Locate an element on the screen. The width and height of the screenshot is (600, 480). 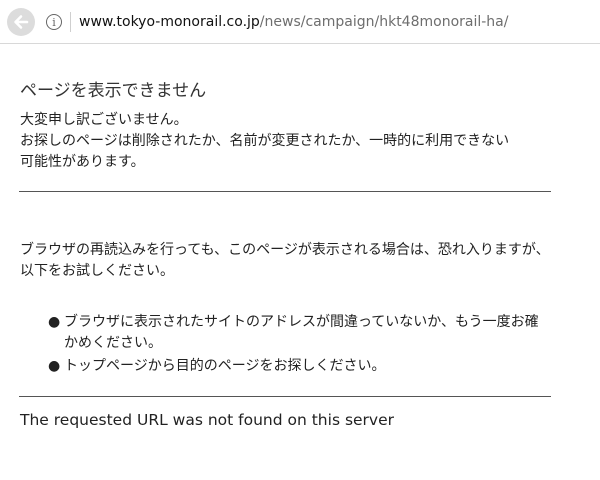
arrow-left-icon is located at coordinates (21, 22).